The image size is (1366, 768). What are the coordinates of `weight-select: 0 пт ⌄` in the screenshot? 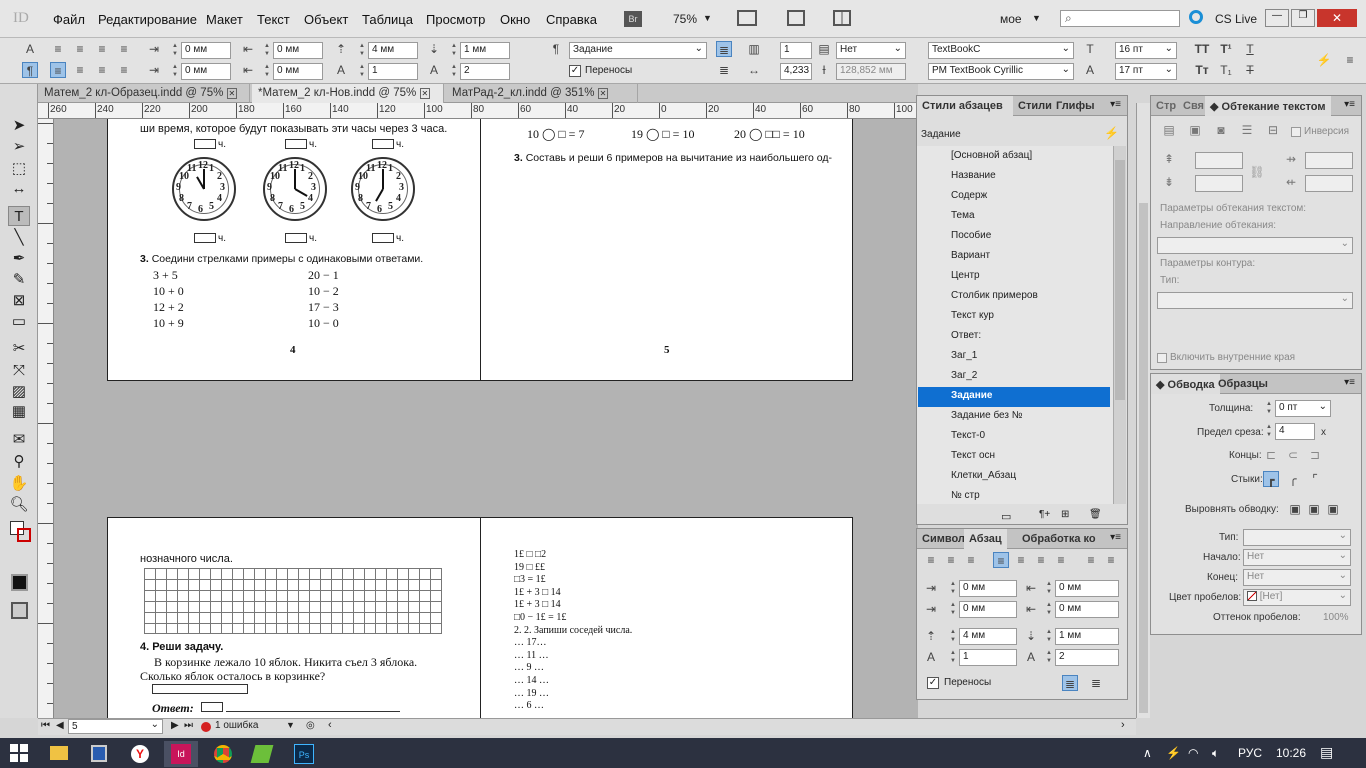 It's located at (1303, 408).